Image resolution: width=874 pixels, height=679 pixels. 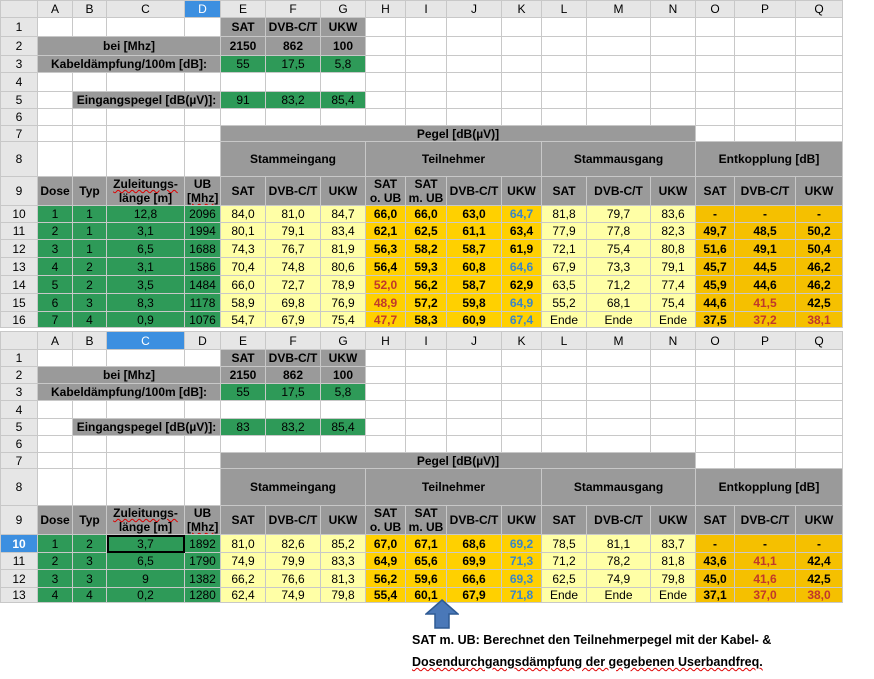 I want to click on column-header-N: N, so click(x=673, y=340).